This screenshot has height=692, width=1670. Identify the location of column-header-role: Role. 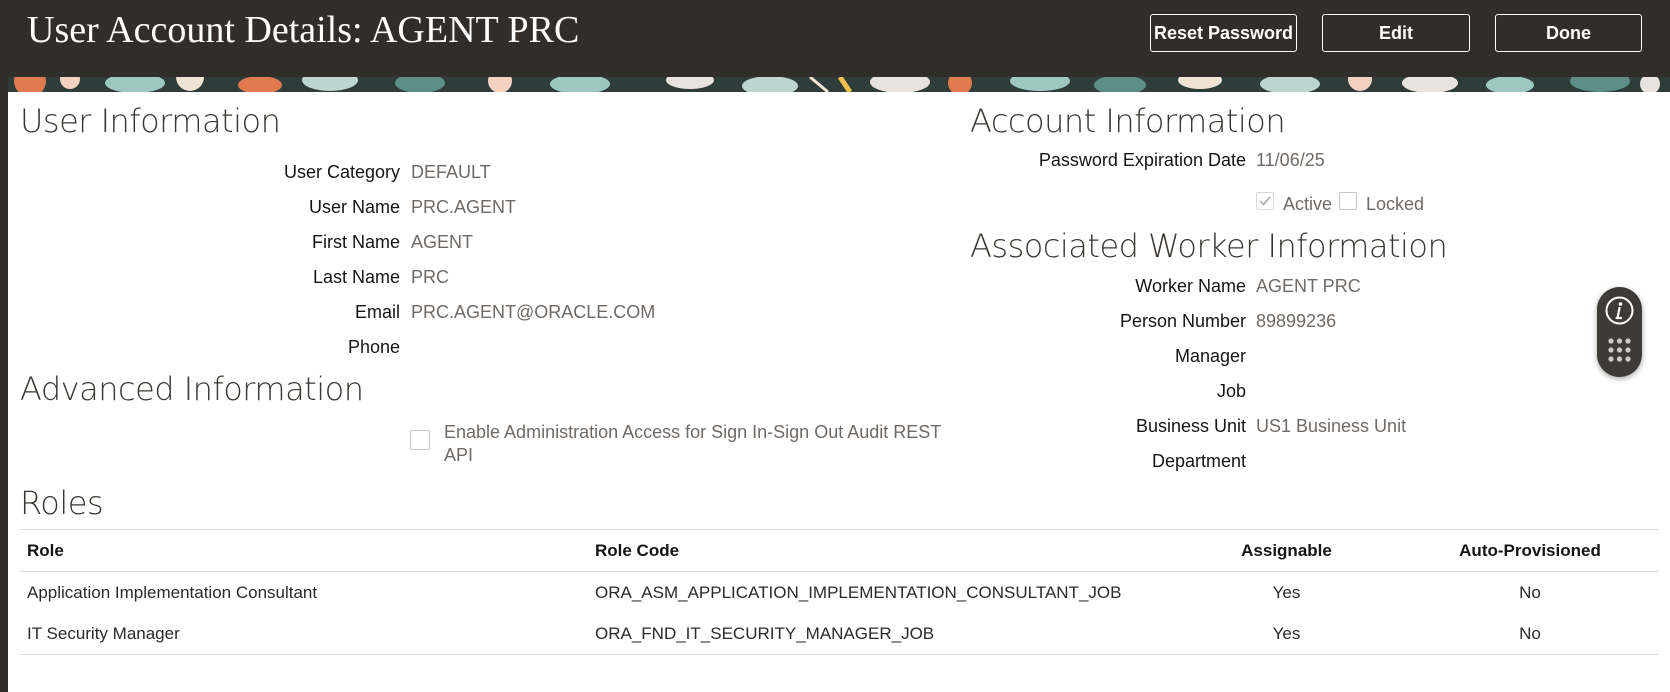
(304, 550).